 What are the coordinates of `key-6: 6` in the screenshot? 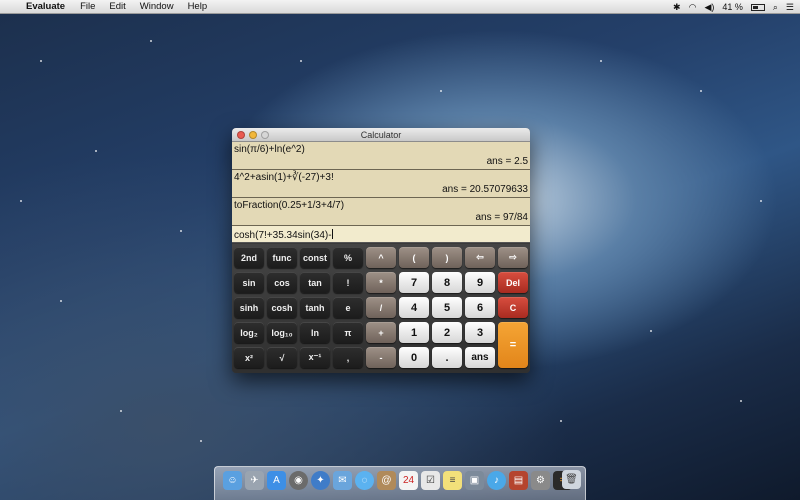 It's located at (480, 307).